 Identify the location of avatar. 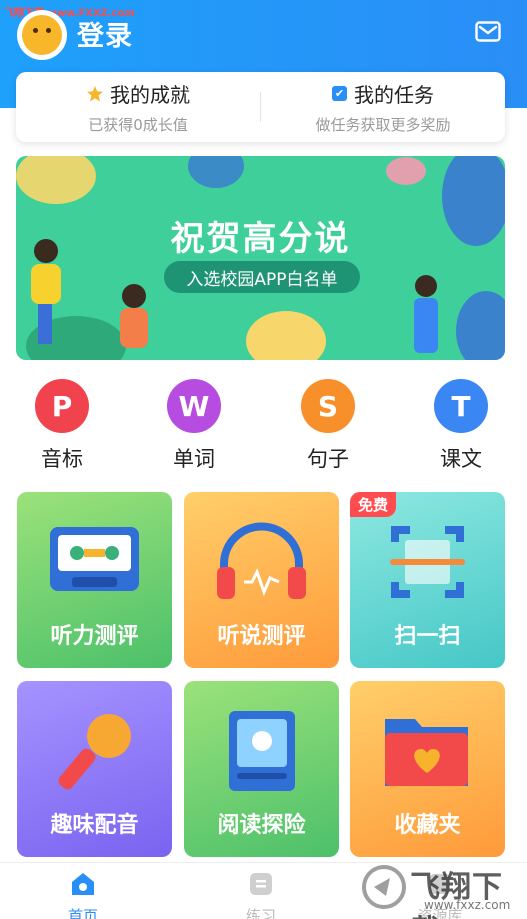
(42, 35).